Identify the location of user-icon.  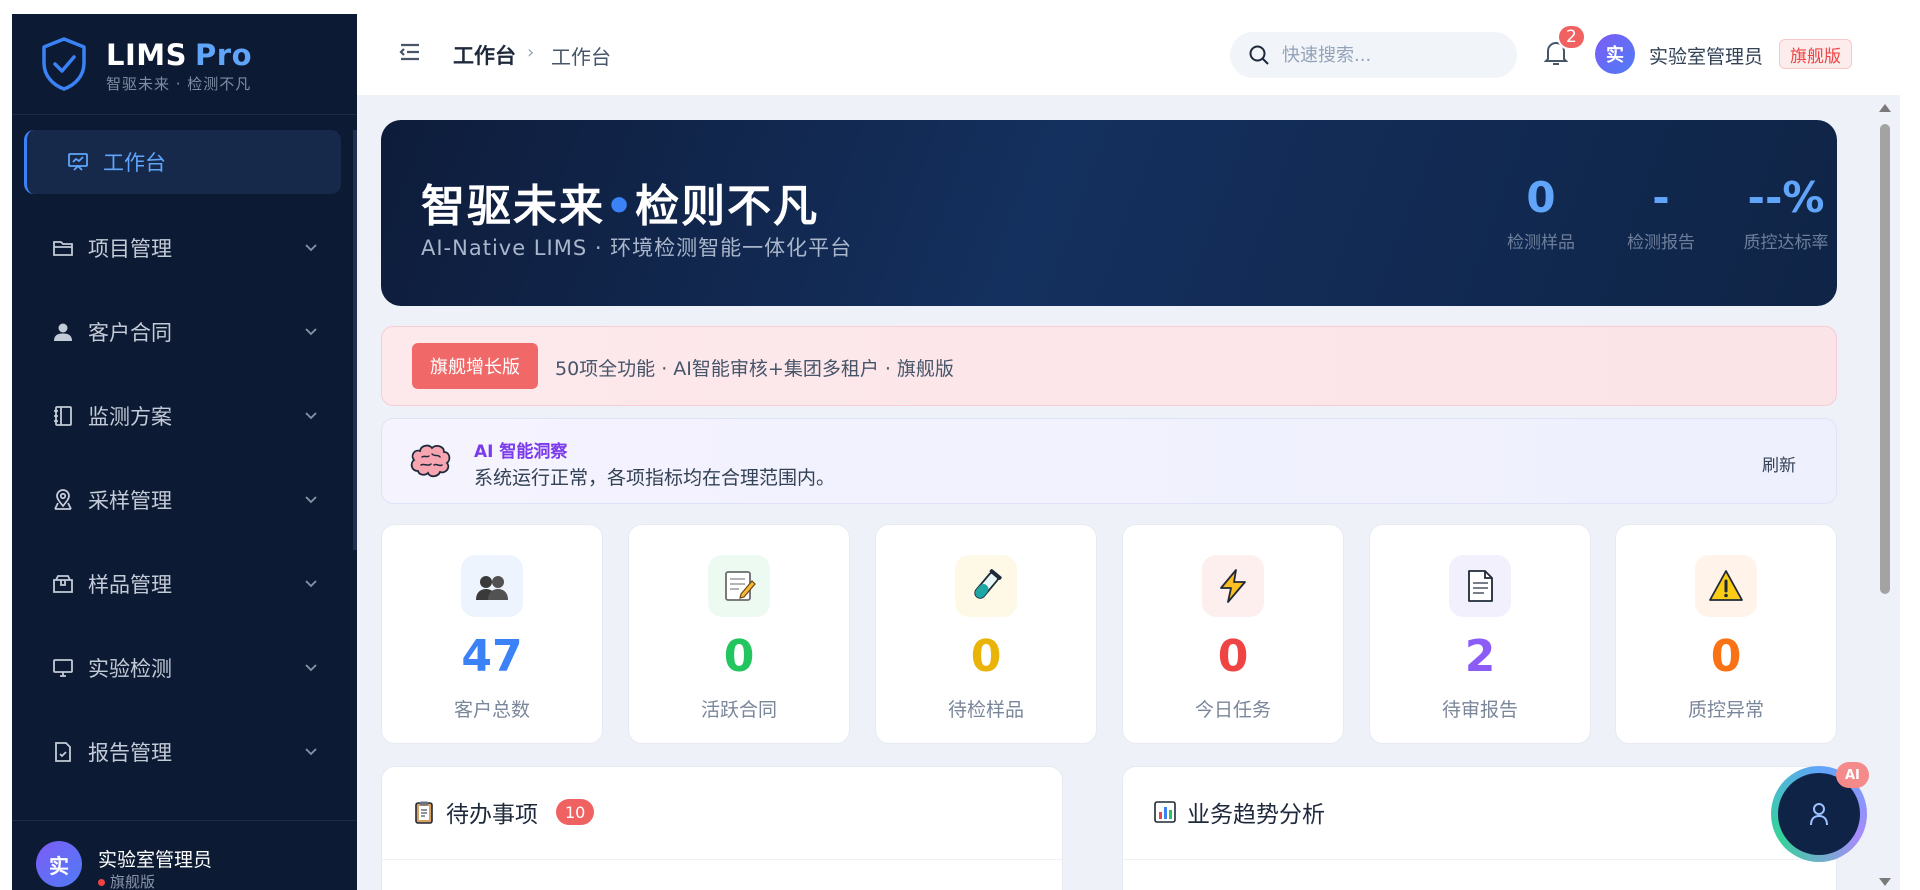
(63, 332).